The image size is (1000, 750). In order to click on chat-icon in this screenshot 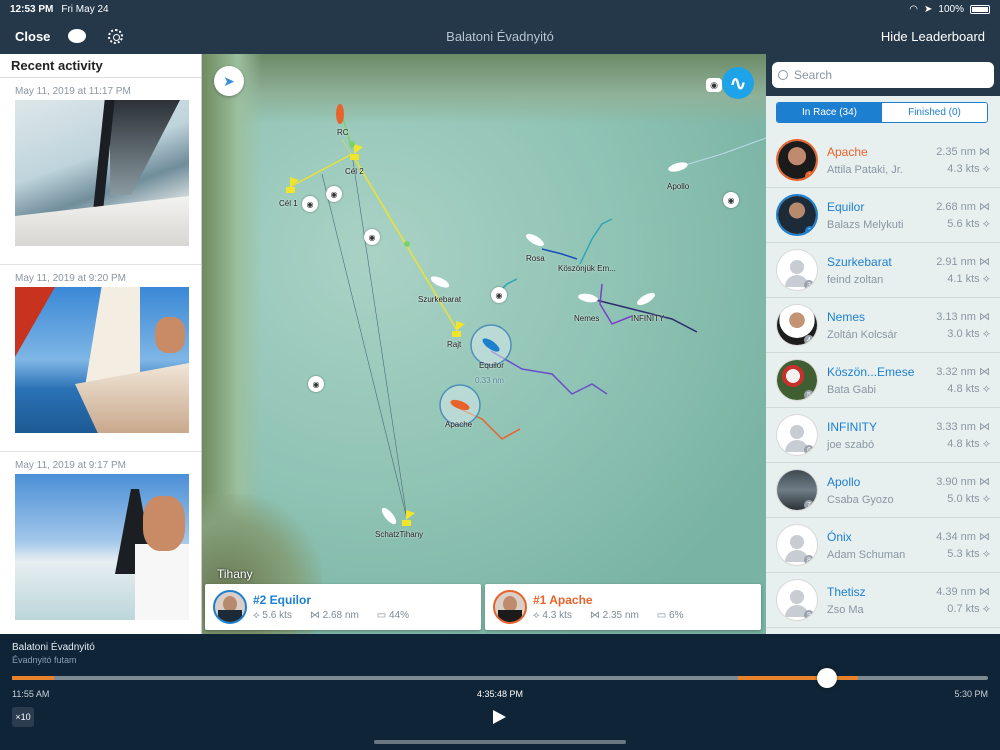, I will do `click(77, 36)`.